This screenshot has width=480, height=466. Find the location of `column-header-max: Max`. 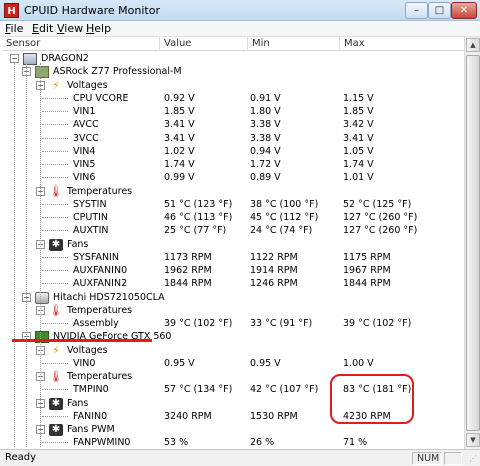

column-header-max: Max is located at coordinates (402, 44).